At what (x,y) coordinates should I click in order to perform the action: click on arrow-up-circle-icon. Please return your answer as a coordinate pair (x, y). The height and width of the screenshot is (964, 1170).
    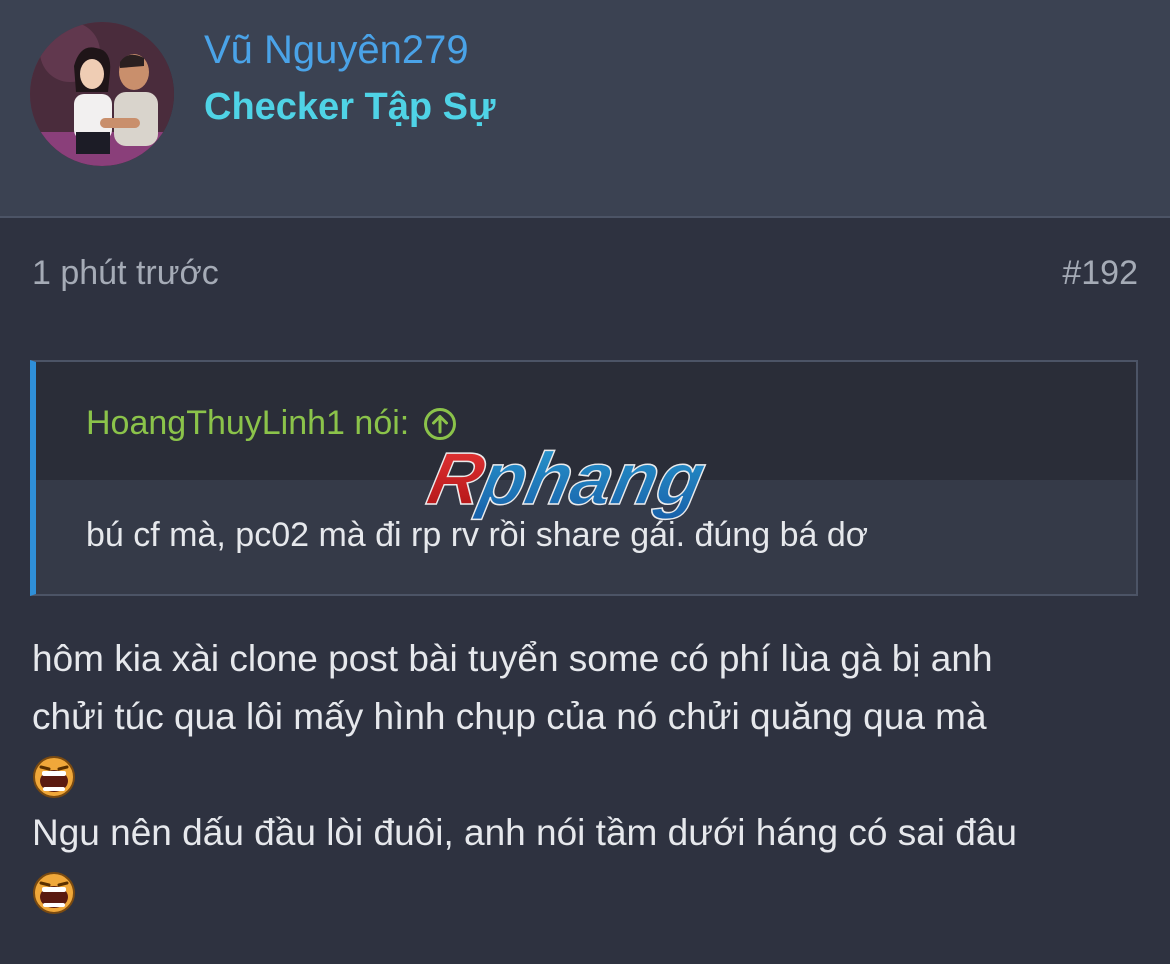
    Looking at the image, I should click on (440, 424).